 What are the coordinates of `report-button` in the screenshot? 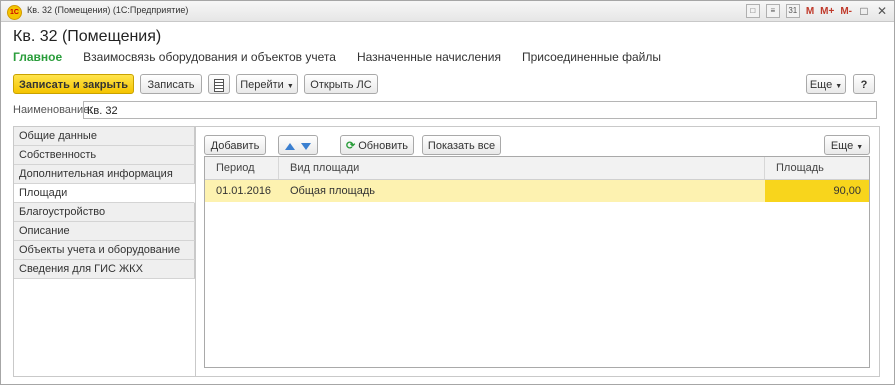 It's located at (219, 84).